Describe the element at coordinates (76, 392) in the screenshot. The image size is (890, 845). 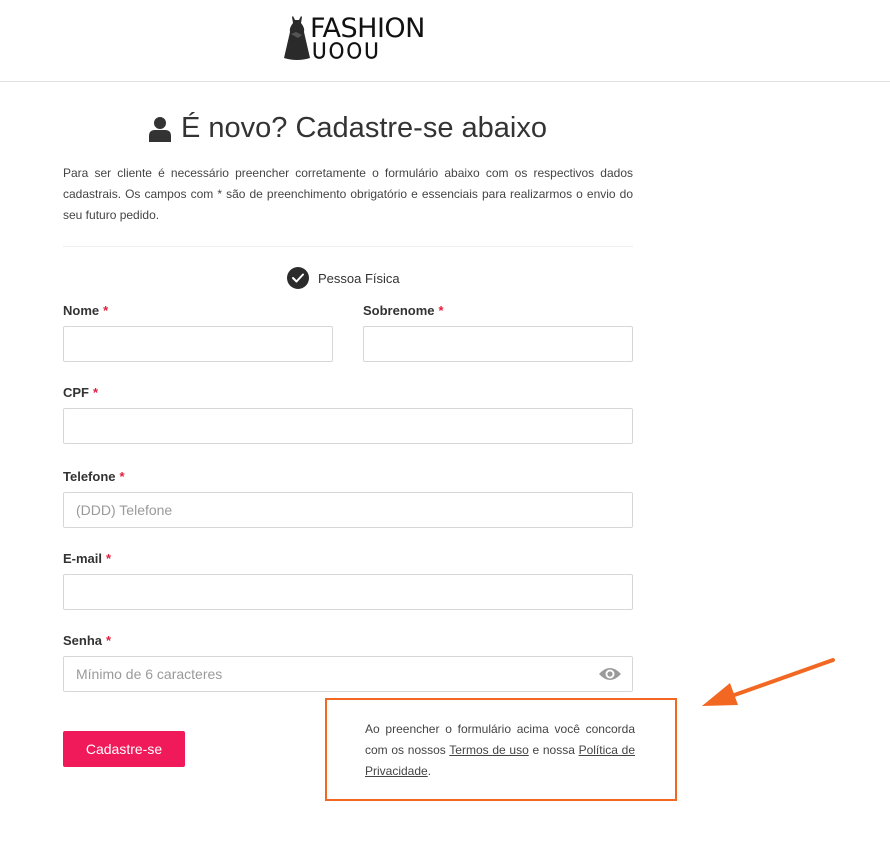
I see `cpf-label-text: CPF` at that location.